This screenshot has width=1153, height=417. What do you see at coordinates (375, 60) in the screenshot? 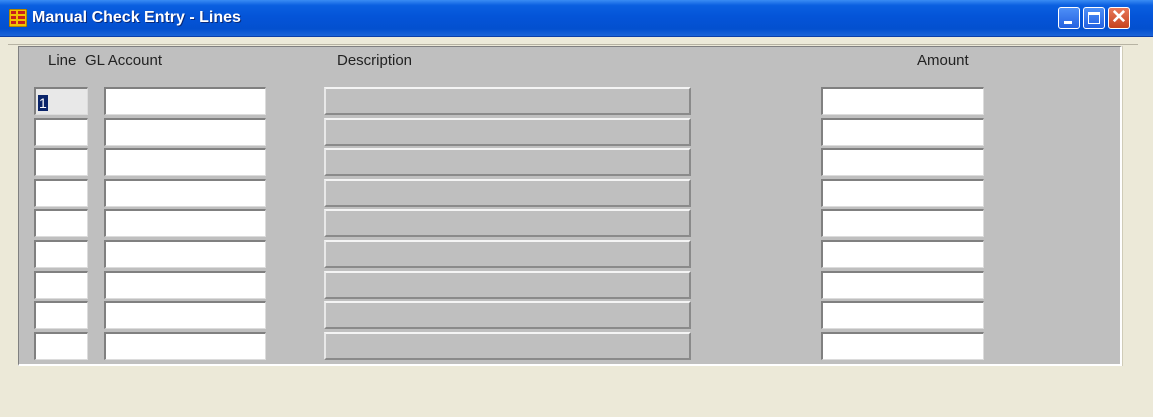
I see `column-header-description: Description` at bounding box center [375, 60].